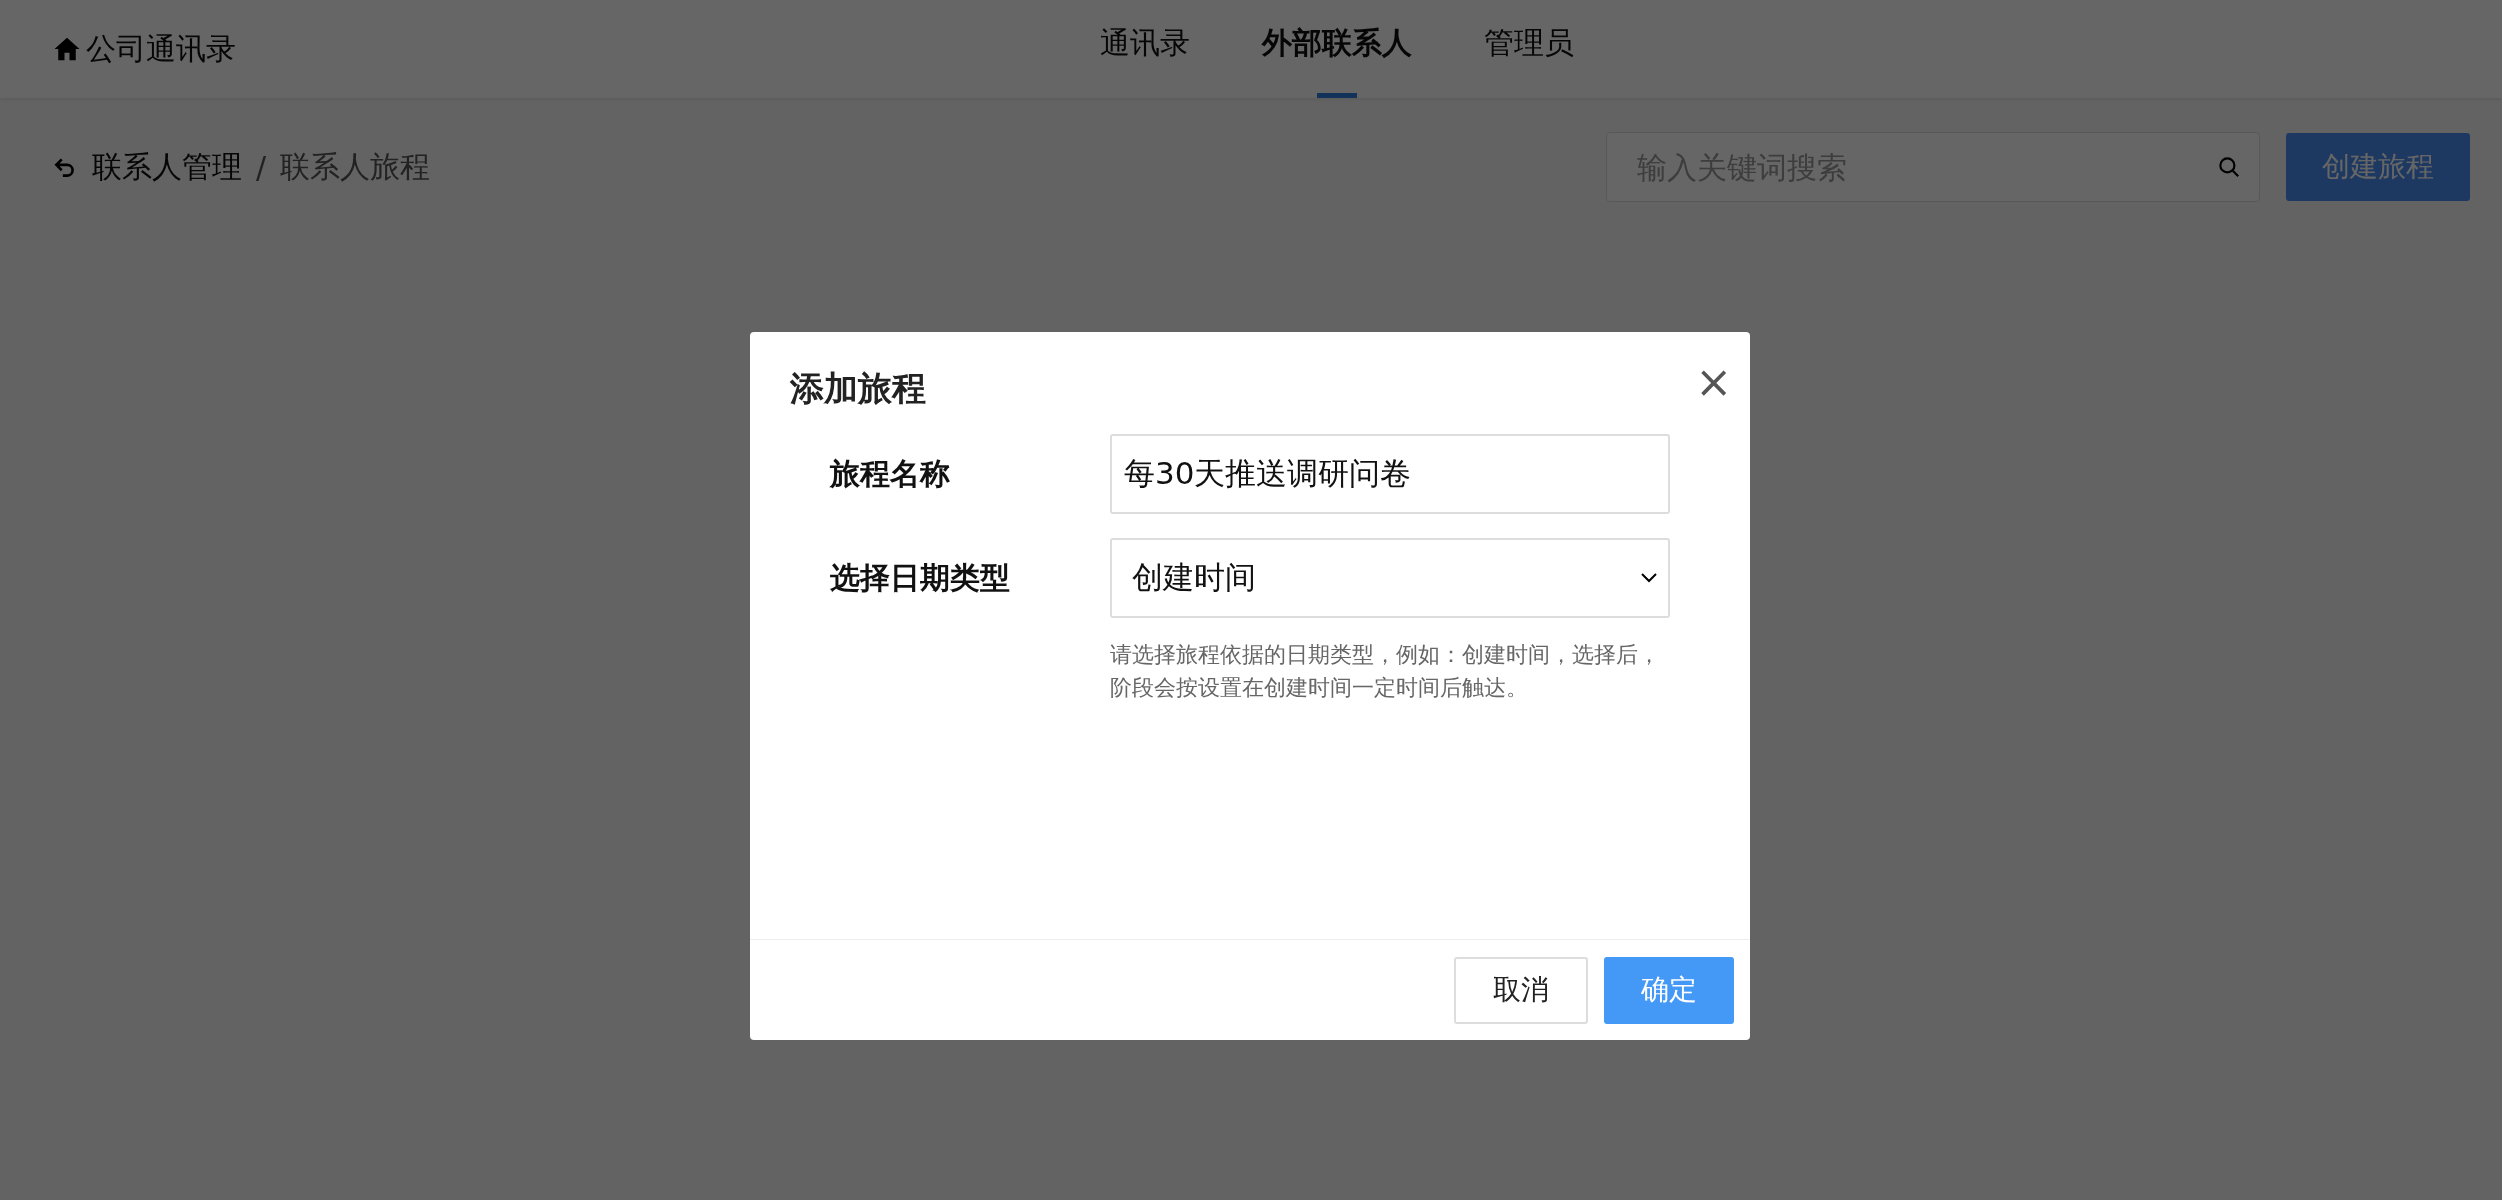 This screenshot has height=1200, width=2502. Describe the element at coordinates (2378, 167) in the screenshot. I see `create-button: 创建旅程` at that location.